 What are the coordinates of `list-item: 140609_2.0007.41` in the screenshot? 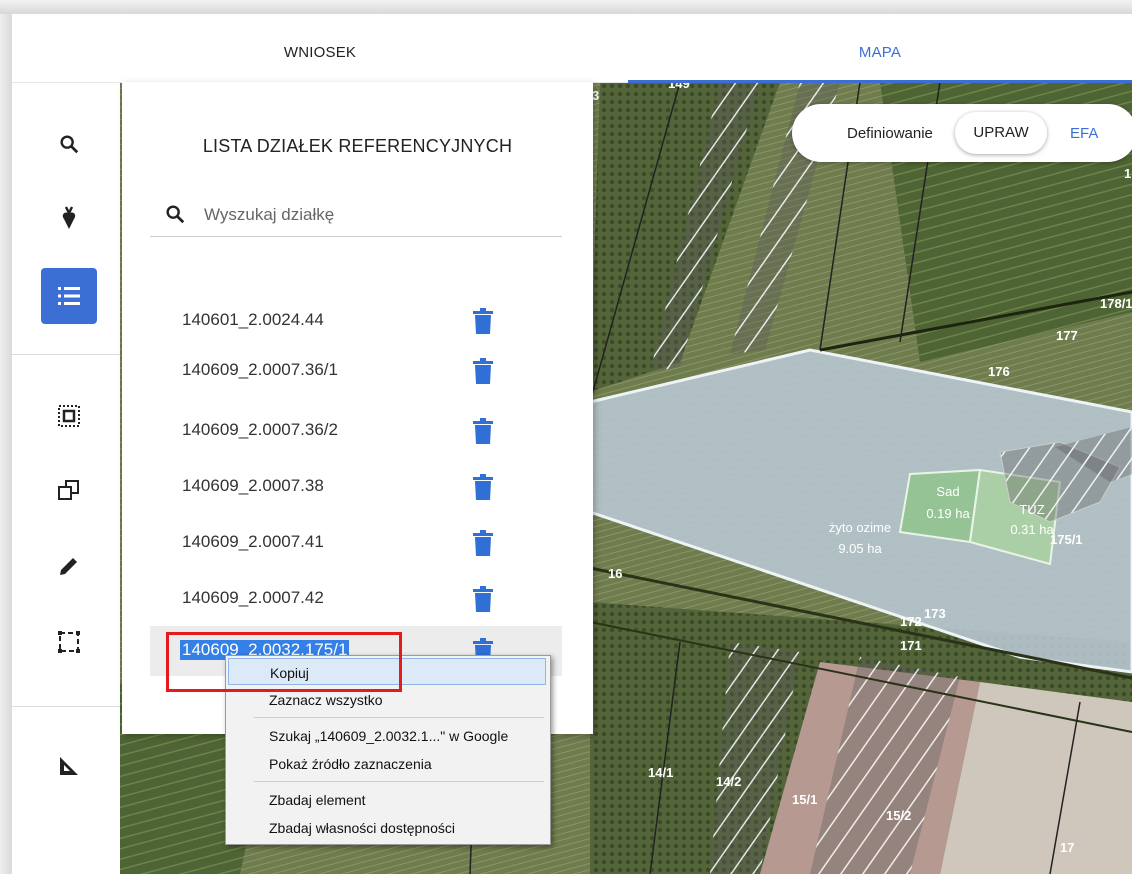 It's located at (356, 543).